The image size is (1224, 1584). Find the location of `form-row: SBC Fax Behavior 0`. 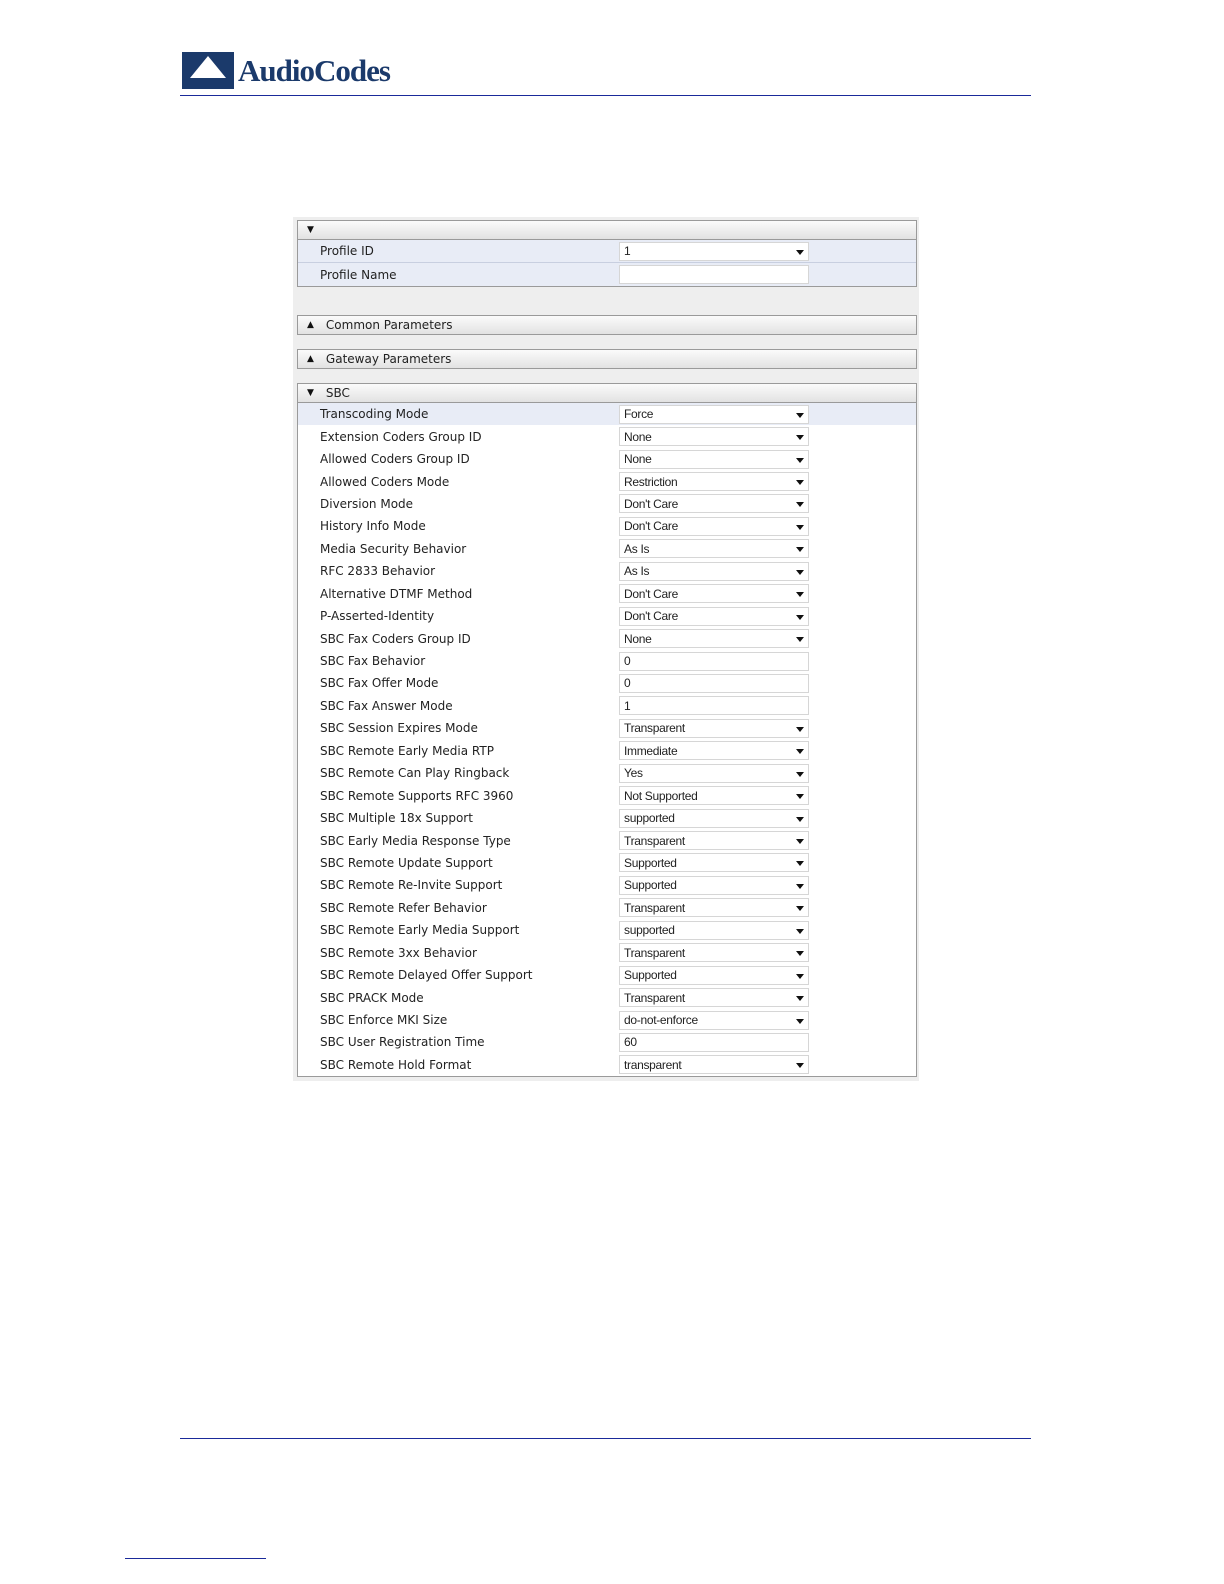

form-row: SBC Fax Behavior 0 is located at coordinates (607, 661).